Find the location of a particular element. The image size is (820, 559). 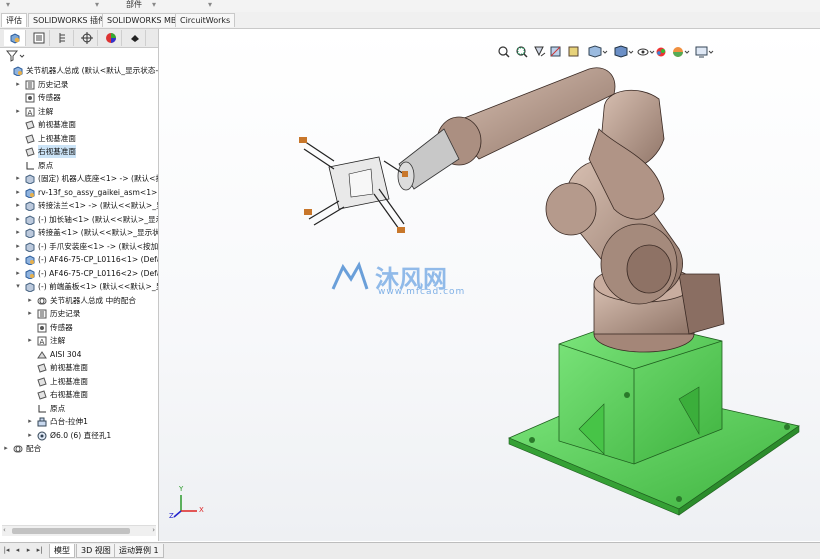

annotation-icon: A is located at coordinates (42, 341).